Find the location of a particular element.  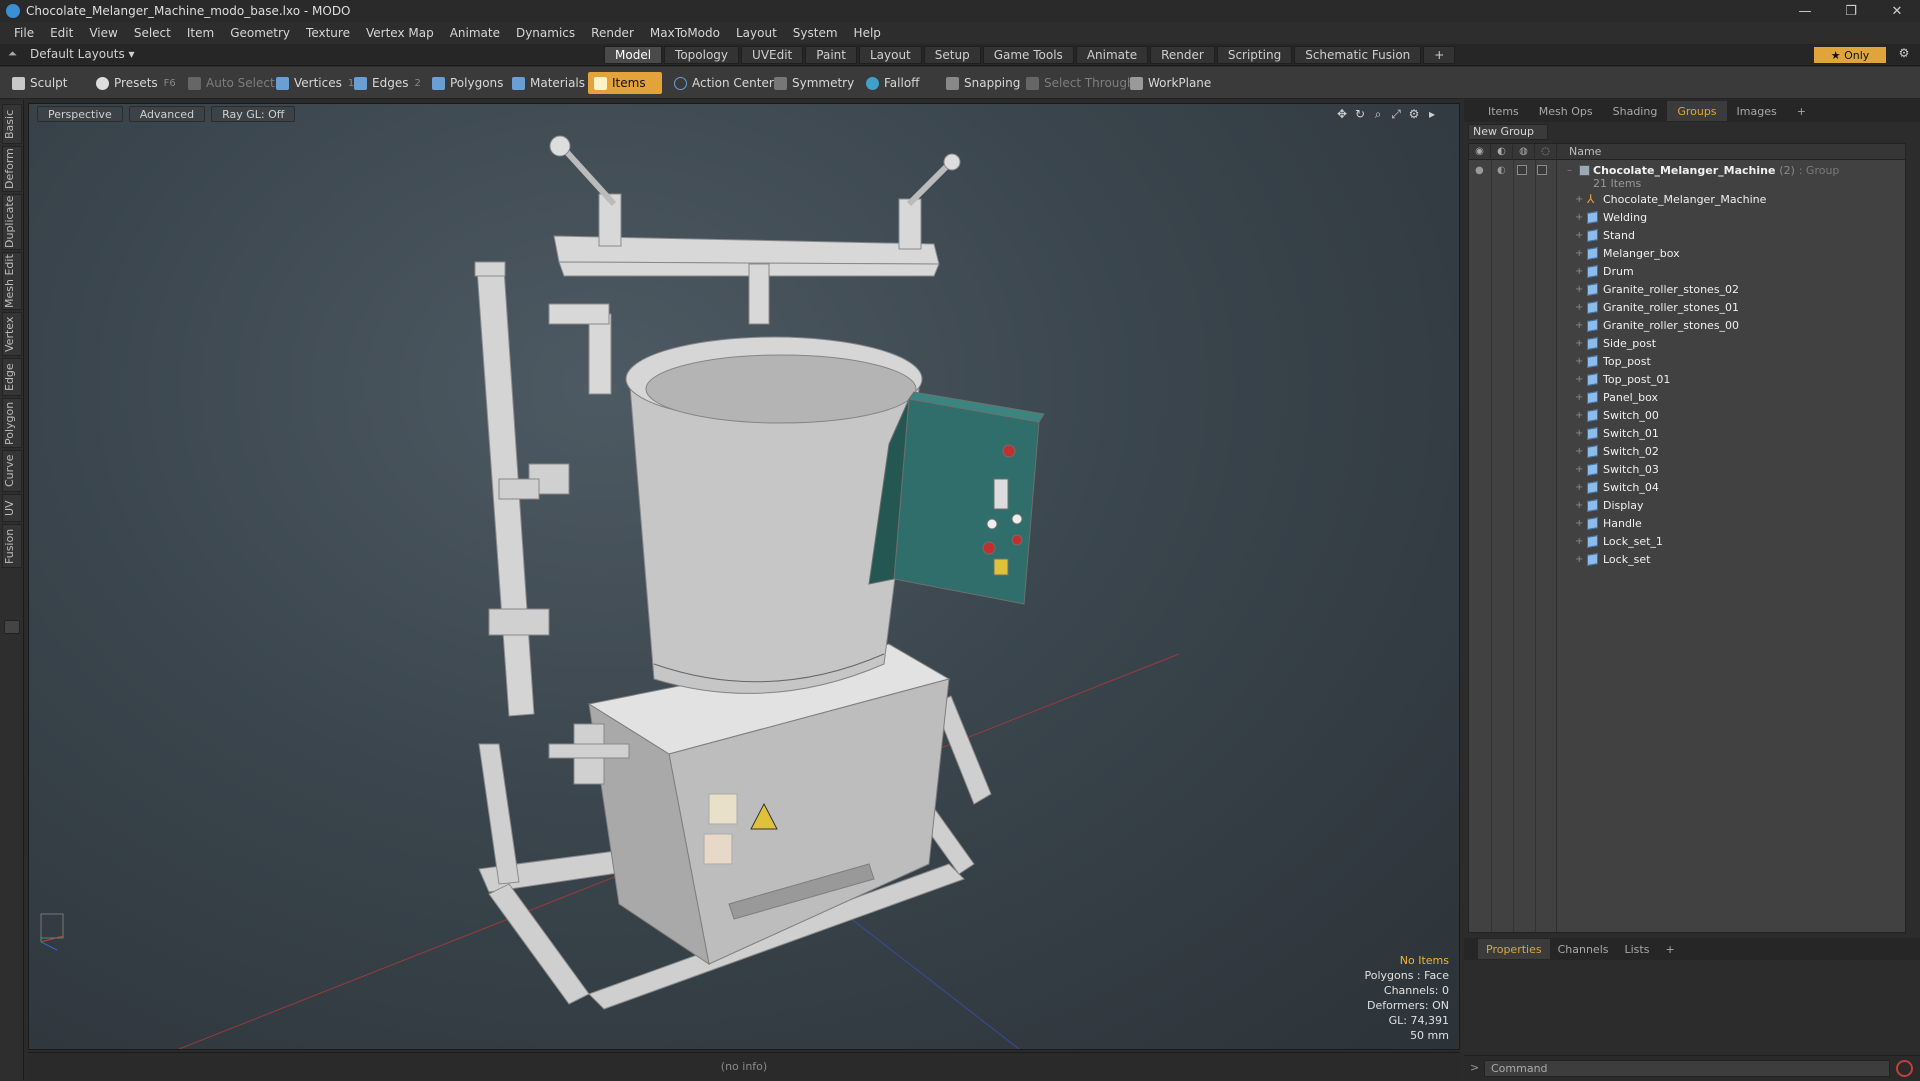

action-center-button: Action Center is located at coordinates (724, 83).